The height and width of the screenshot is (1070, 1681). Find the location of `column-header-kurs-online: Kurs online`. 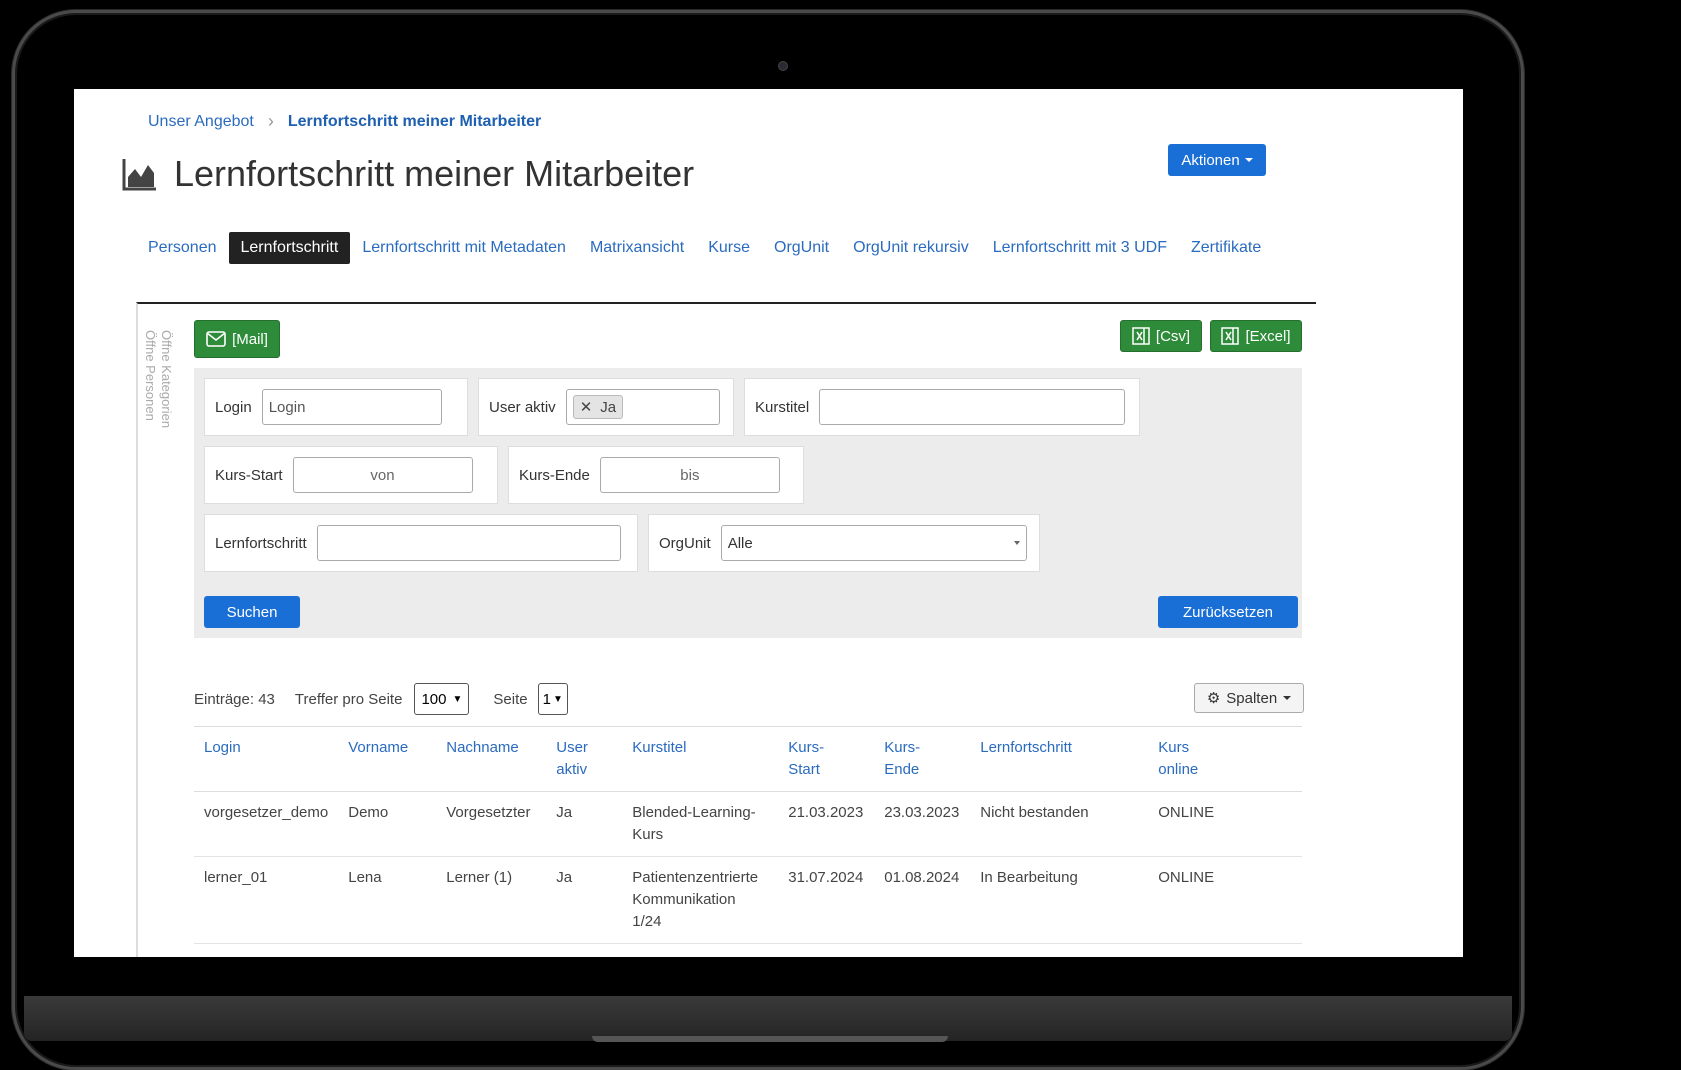

column-header-kurs-online: Kurs online is located at coordinates (1225, 759).